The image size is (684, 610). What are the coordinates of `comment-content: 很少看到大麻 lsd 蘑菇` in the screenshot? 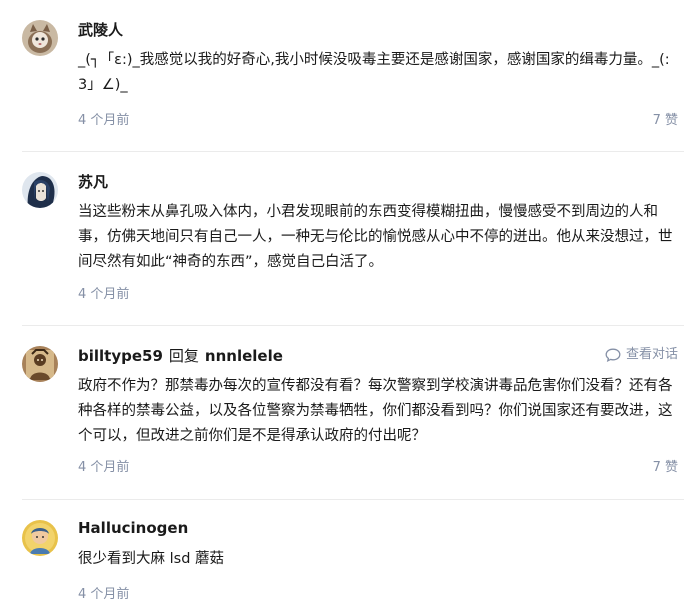 It's located at (151, 559).